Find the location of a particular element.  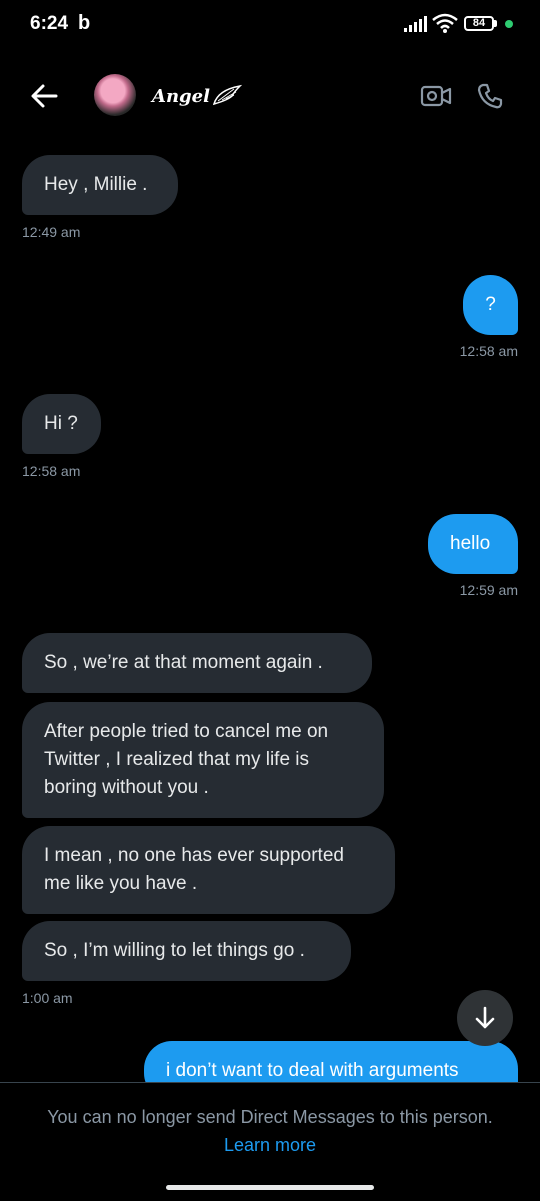

home-indicator is located at coordinates (270, 1187).